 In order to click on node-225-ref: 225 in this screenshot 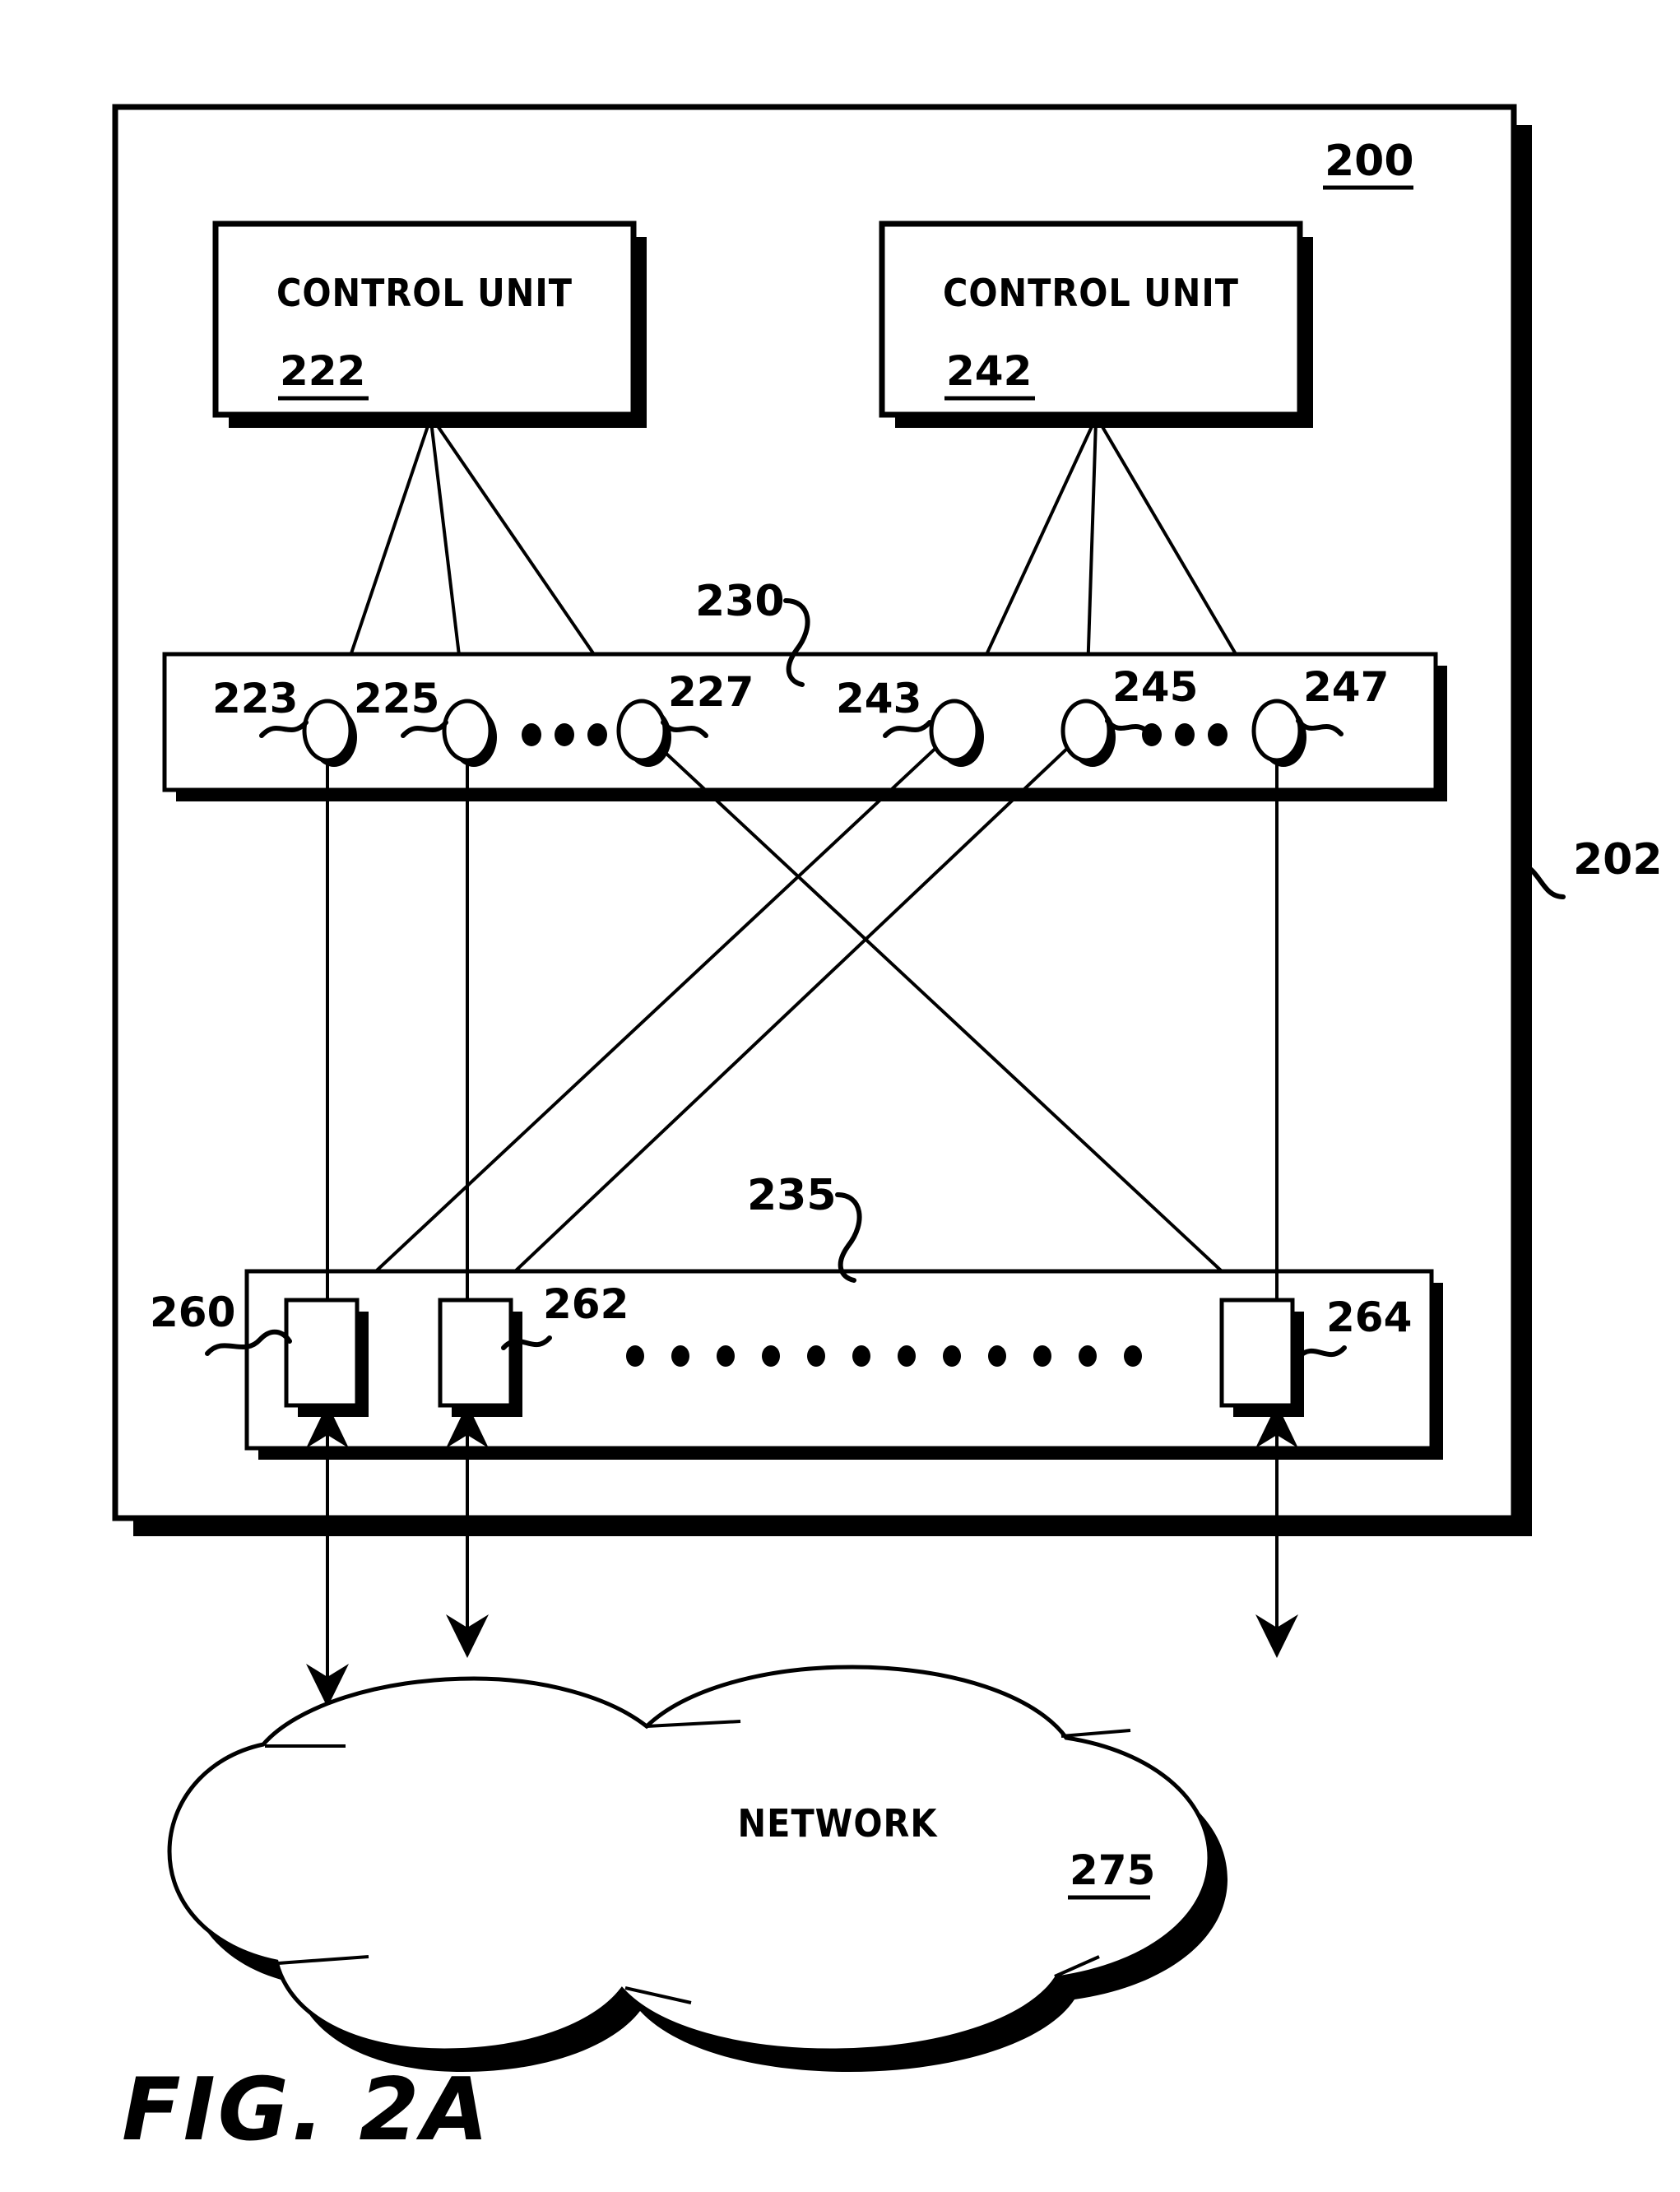, I will do `click(396, 698)`.